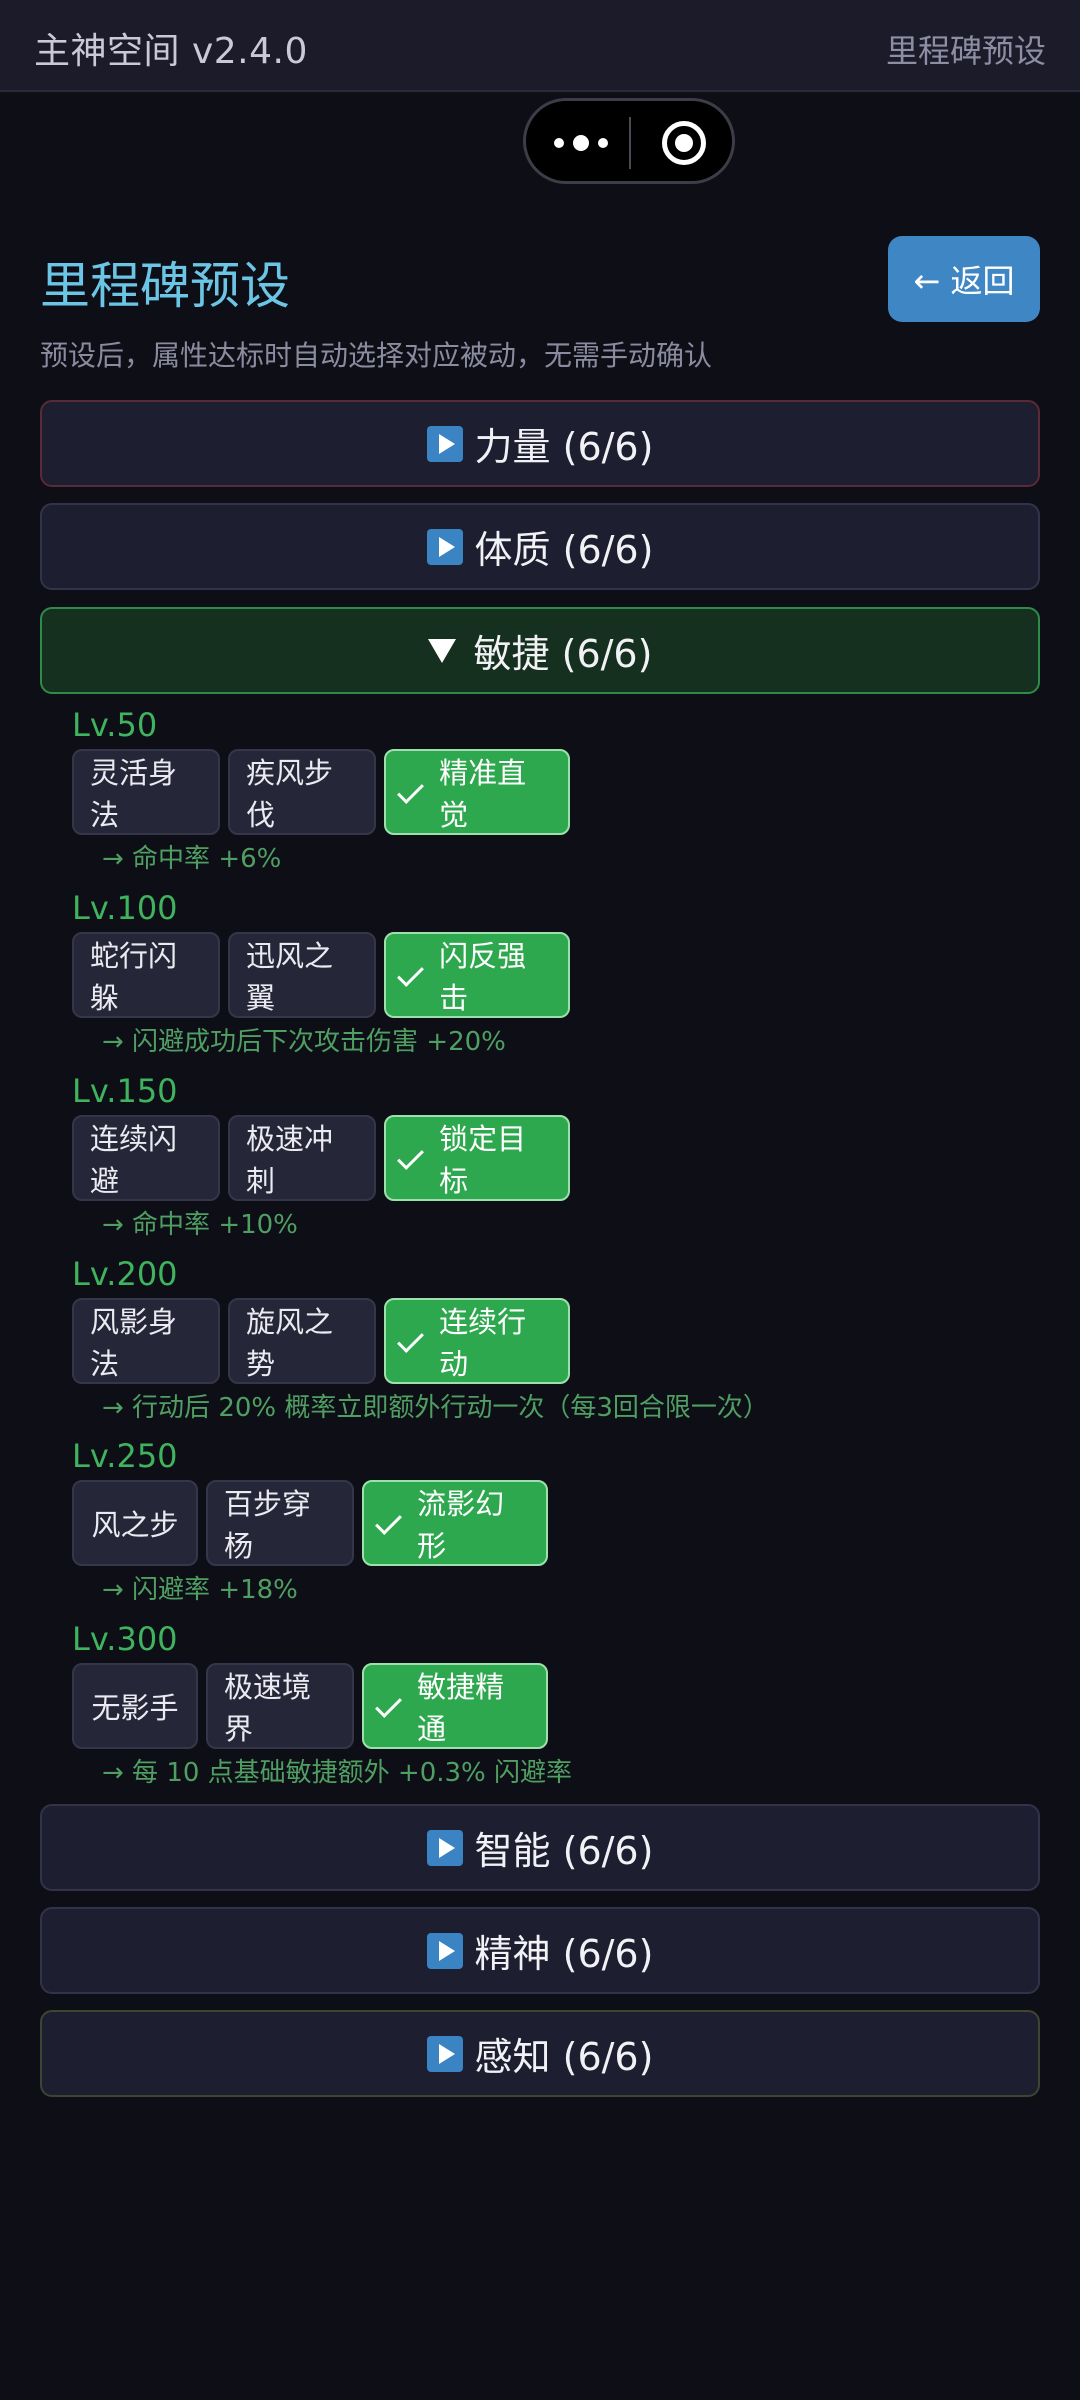 This screenshot has width=1080, height=2400. I want to click on category-intelligence: 智能 (6/6), so click(540, 1847).